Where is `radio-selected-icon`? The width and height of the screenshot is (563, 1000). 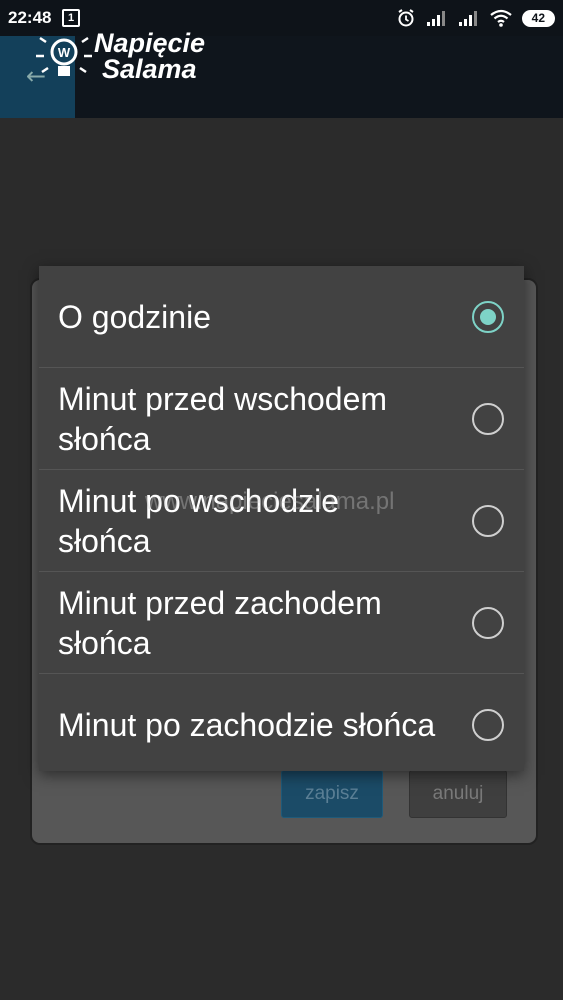 radio-selected-icon is located at coordinates (488, 316).